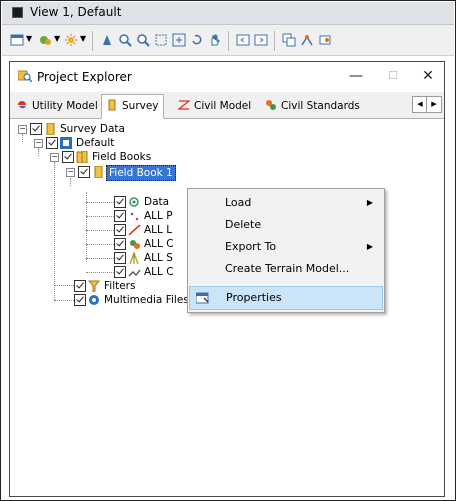  Describe the element at coordinates (94, 286) in the screenshot. I see `filter-icon` at that location.